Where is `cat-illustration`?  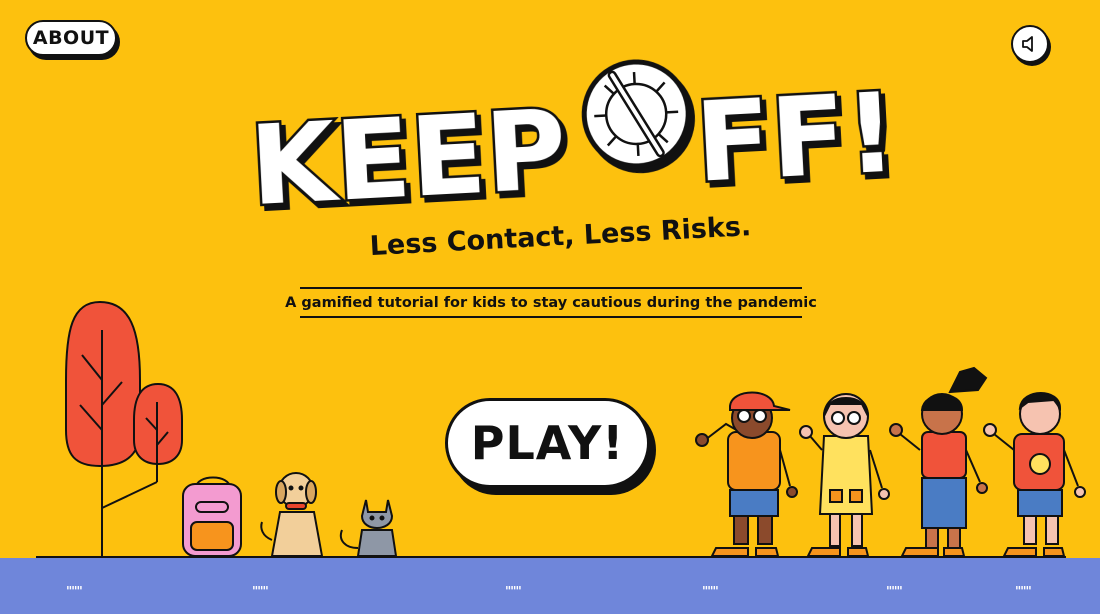
cat-illustration is located at coordinates (368, 528).